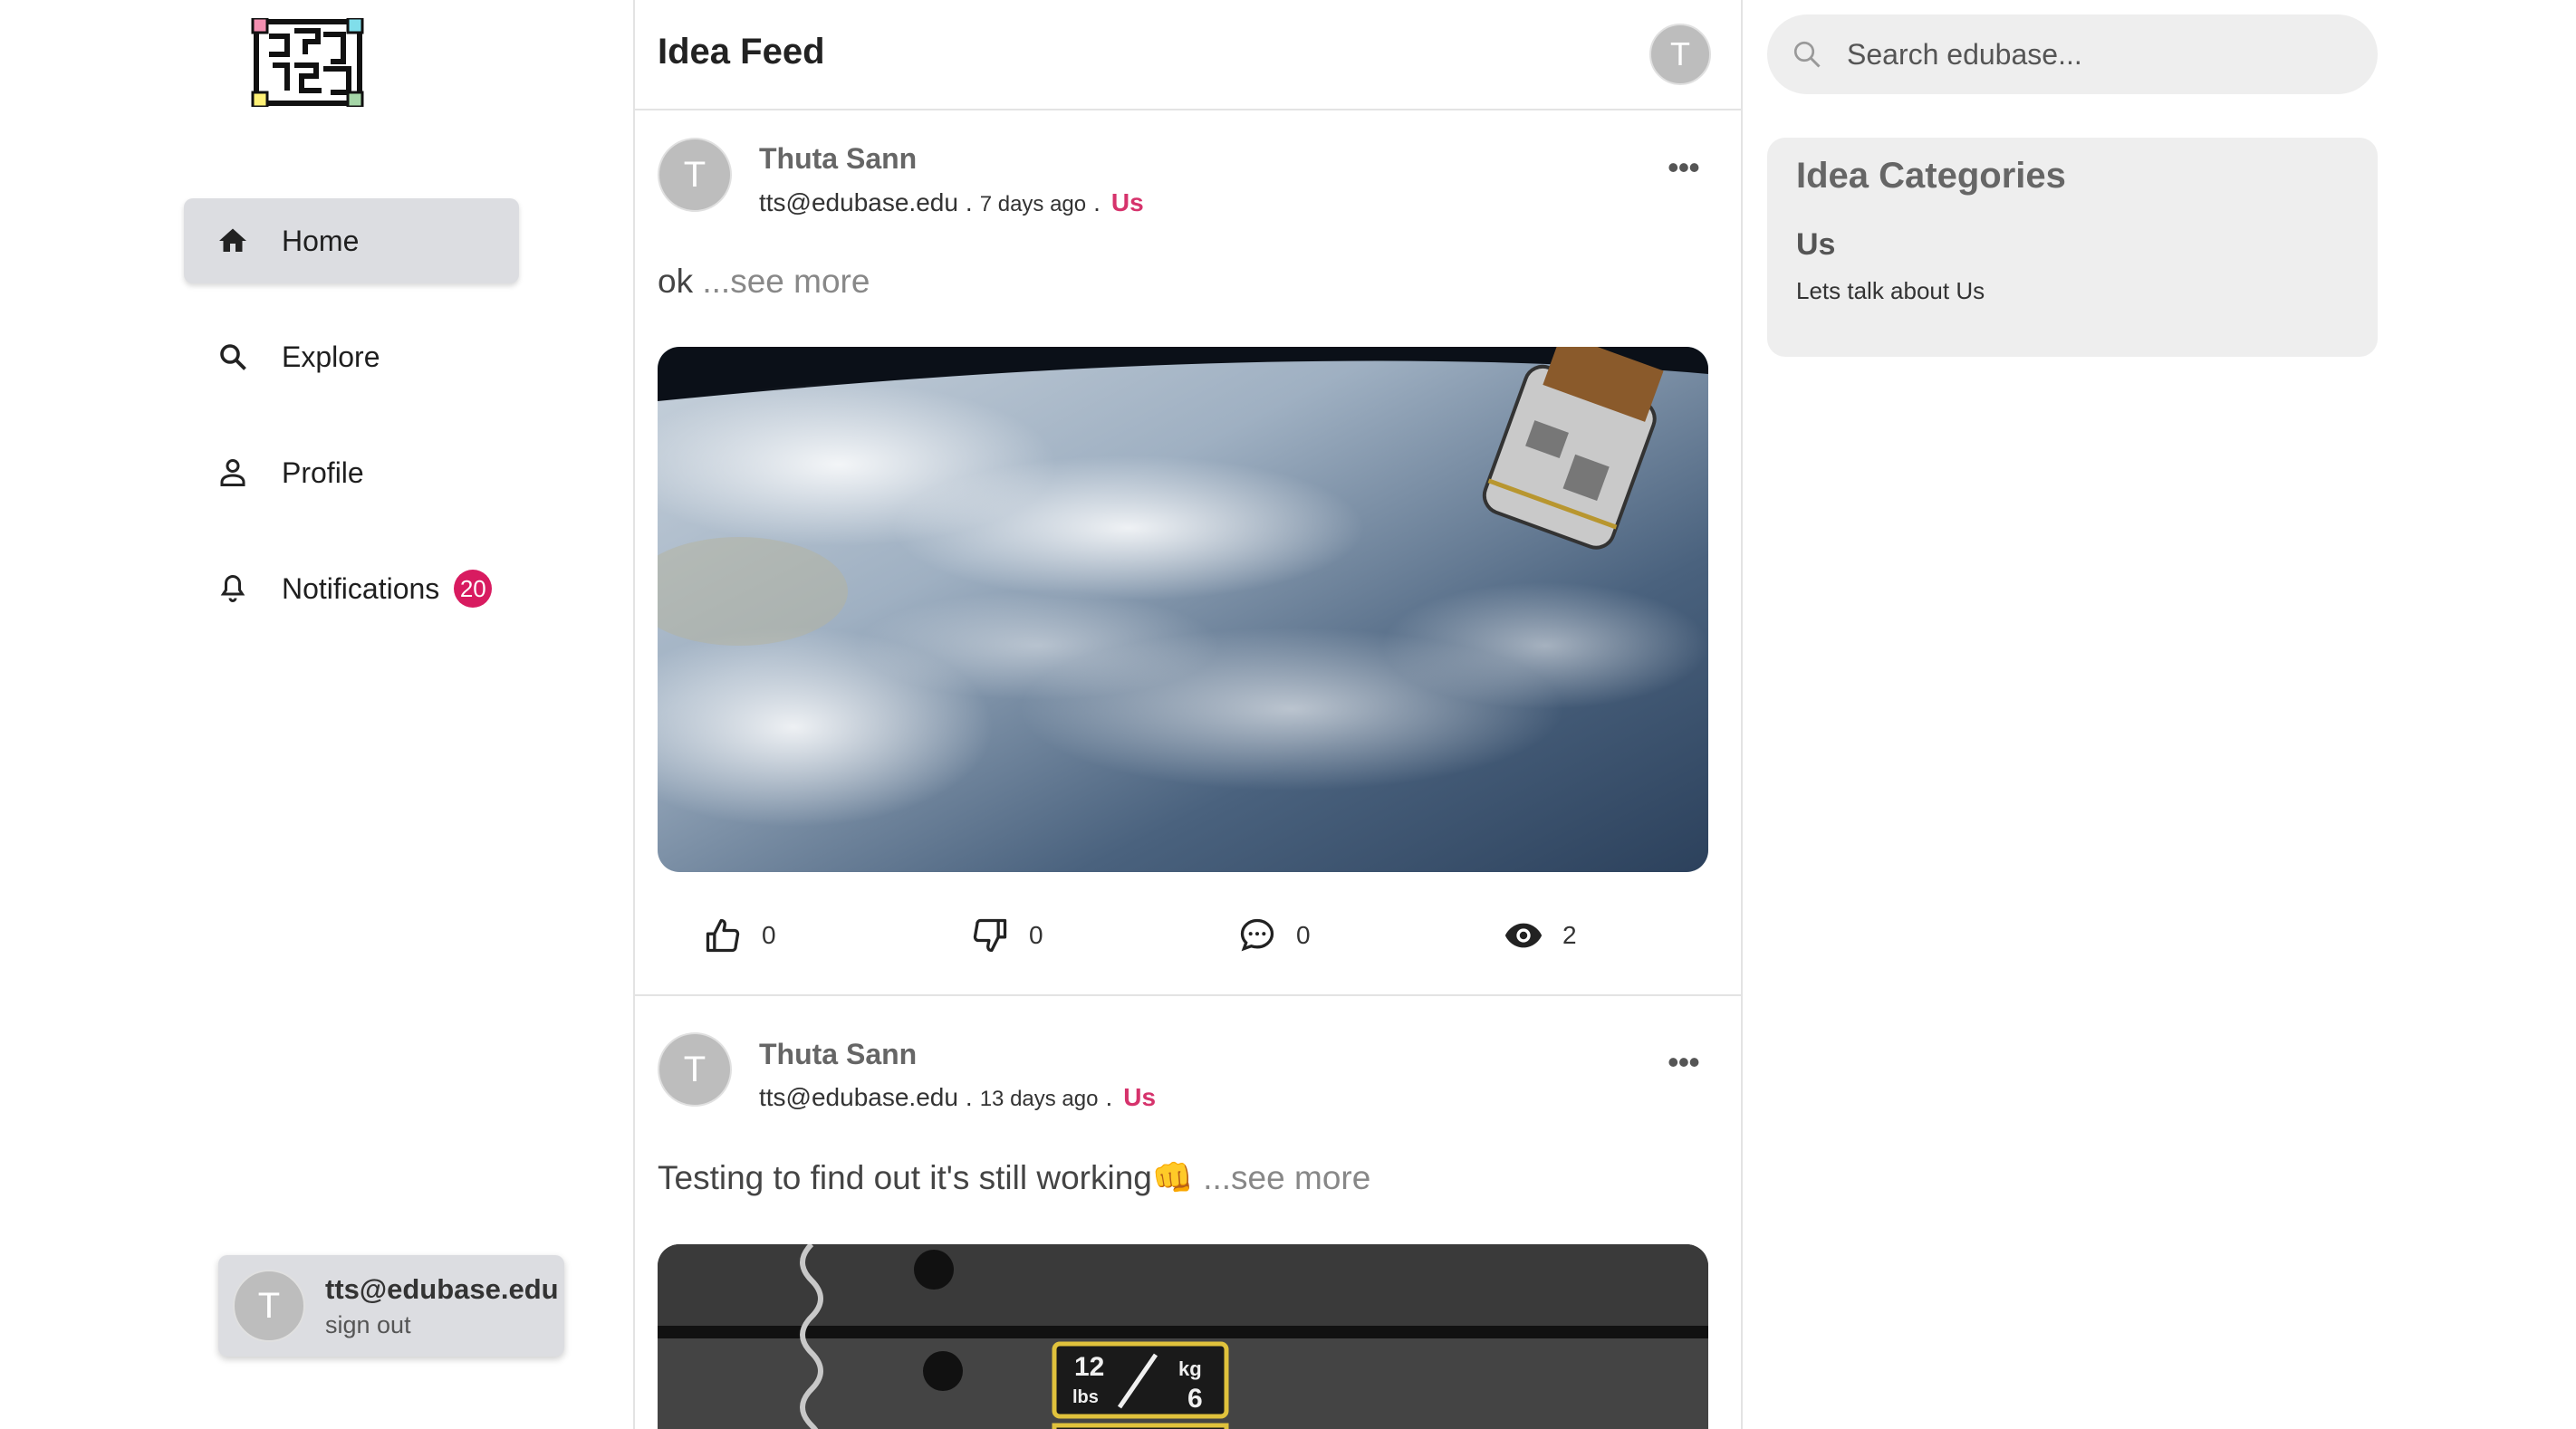 Image resolution: width=2576 pixels, height=1429 pixels. What do you see at coordinates (2072, 266) in the screenshot?
I see `category-item: Us Lets talk about Us` at bounding box center [2072, 266].